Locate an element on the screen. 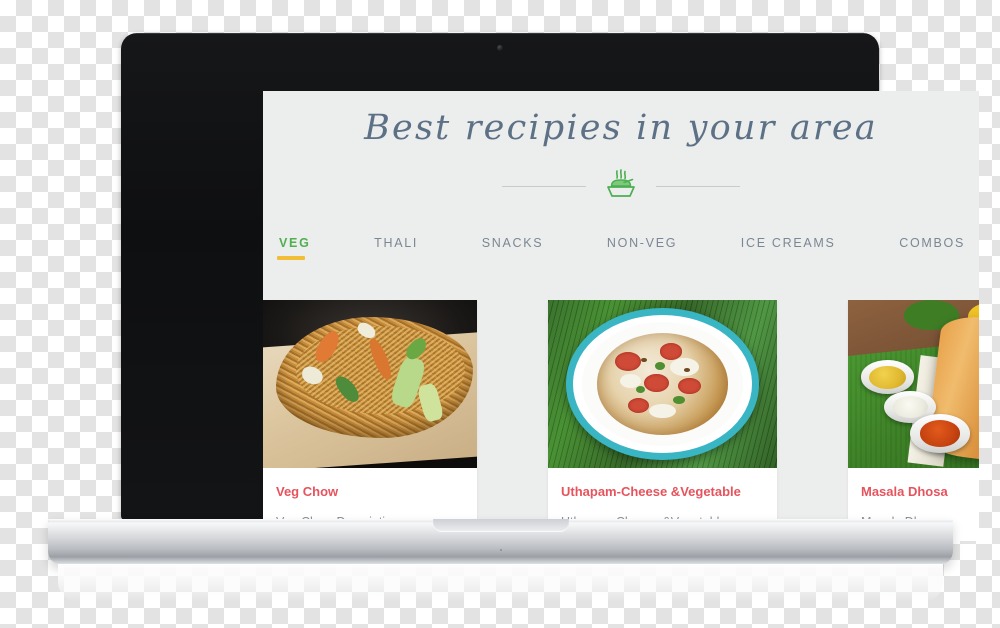 The width and height of the screenshot is (1000, 628). page-header: Best recipies in your area is located at coordinates (621, 147).